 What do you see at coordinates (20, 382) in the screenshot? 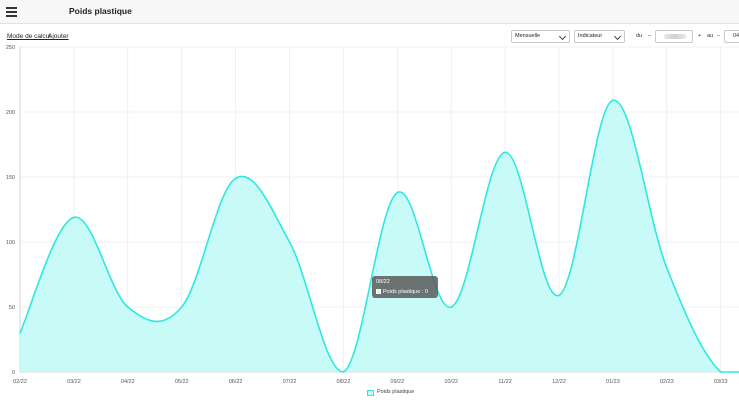
I see `x-tick-label: 02/22` at bounding box center [20, 382].